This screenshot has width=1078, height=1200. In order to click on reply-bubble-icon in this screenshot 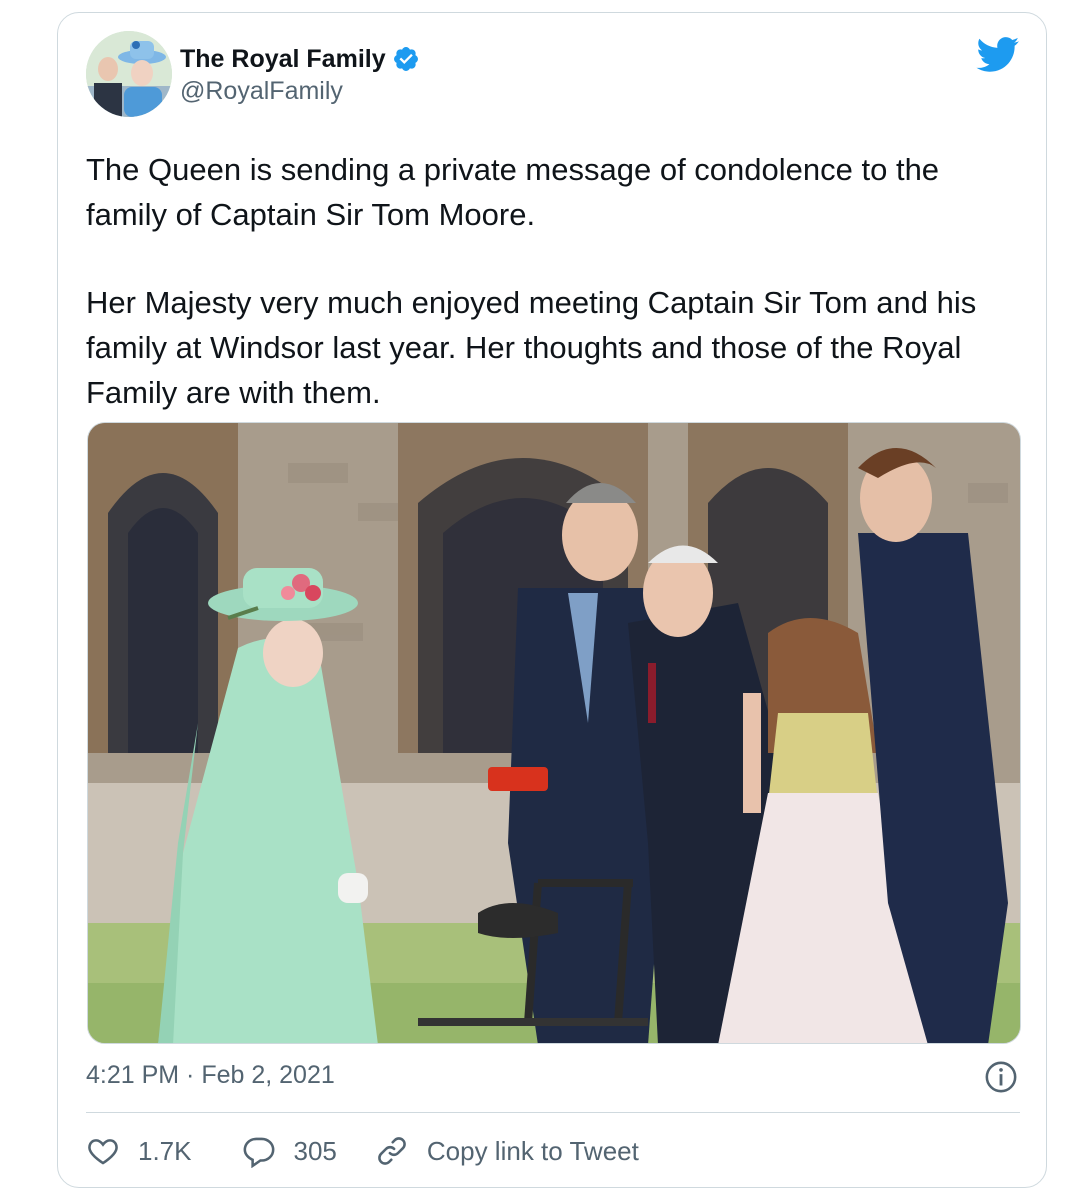, I will do `click(258, 1152)`.